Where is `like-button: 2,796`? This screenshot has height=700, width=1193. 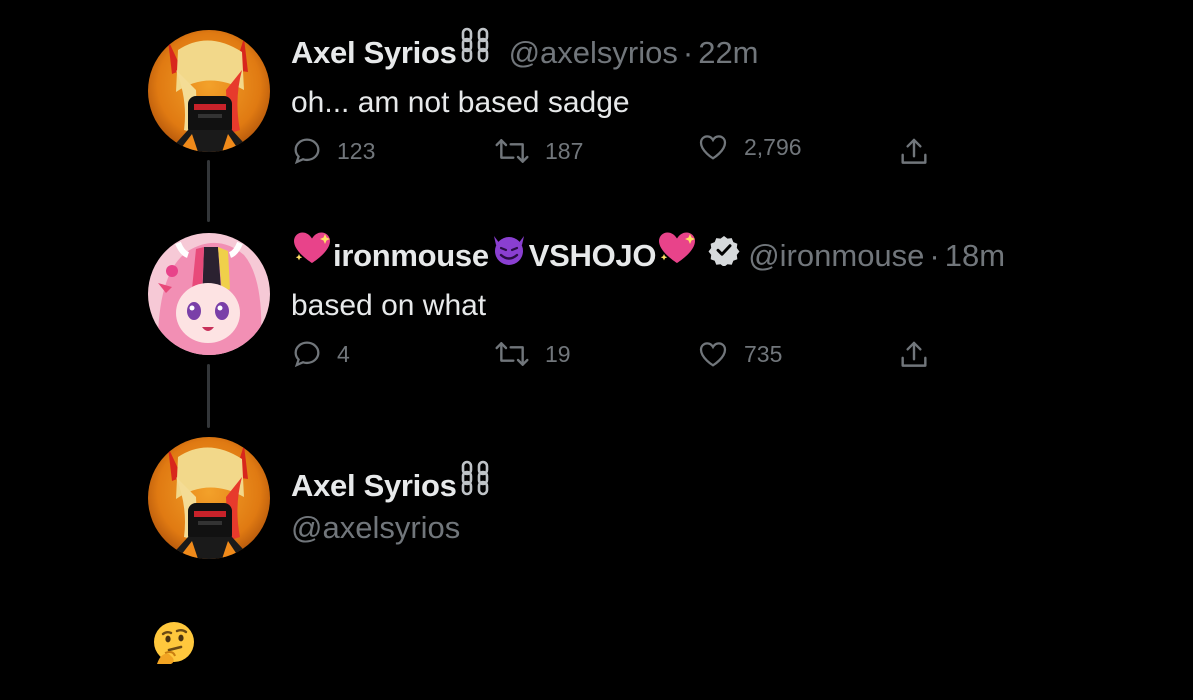
like-button: 2,796 is located at coordinates (749, 147).